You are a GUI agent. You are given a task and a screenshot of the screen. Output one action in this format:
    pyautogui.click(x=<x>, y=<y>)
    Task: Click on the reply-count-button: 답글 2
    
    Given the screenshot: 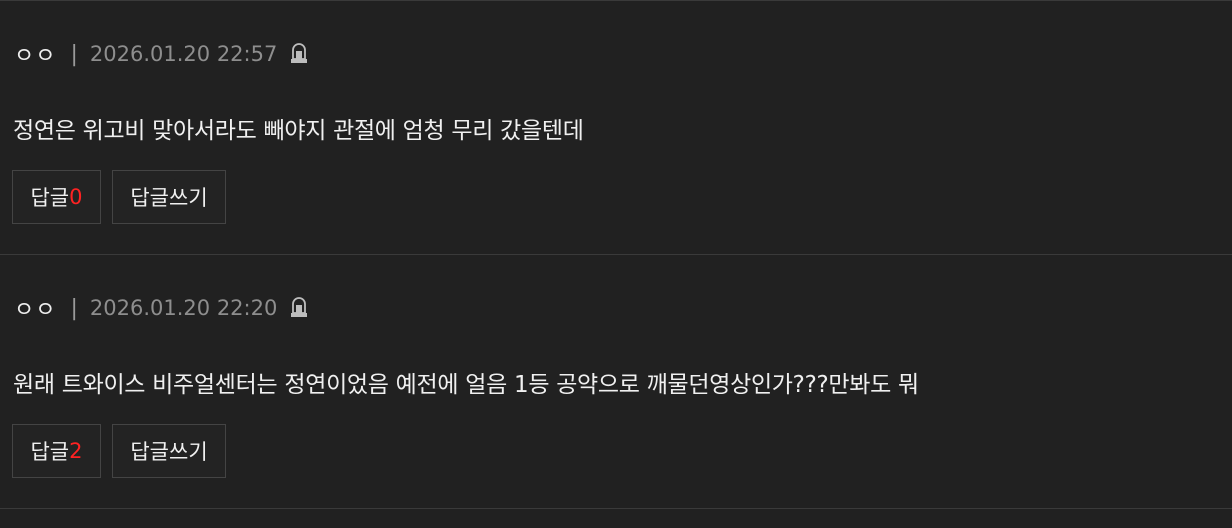 What is the action you would take?
    pyautogui.click(x=56, y=451)
    